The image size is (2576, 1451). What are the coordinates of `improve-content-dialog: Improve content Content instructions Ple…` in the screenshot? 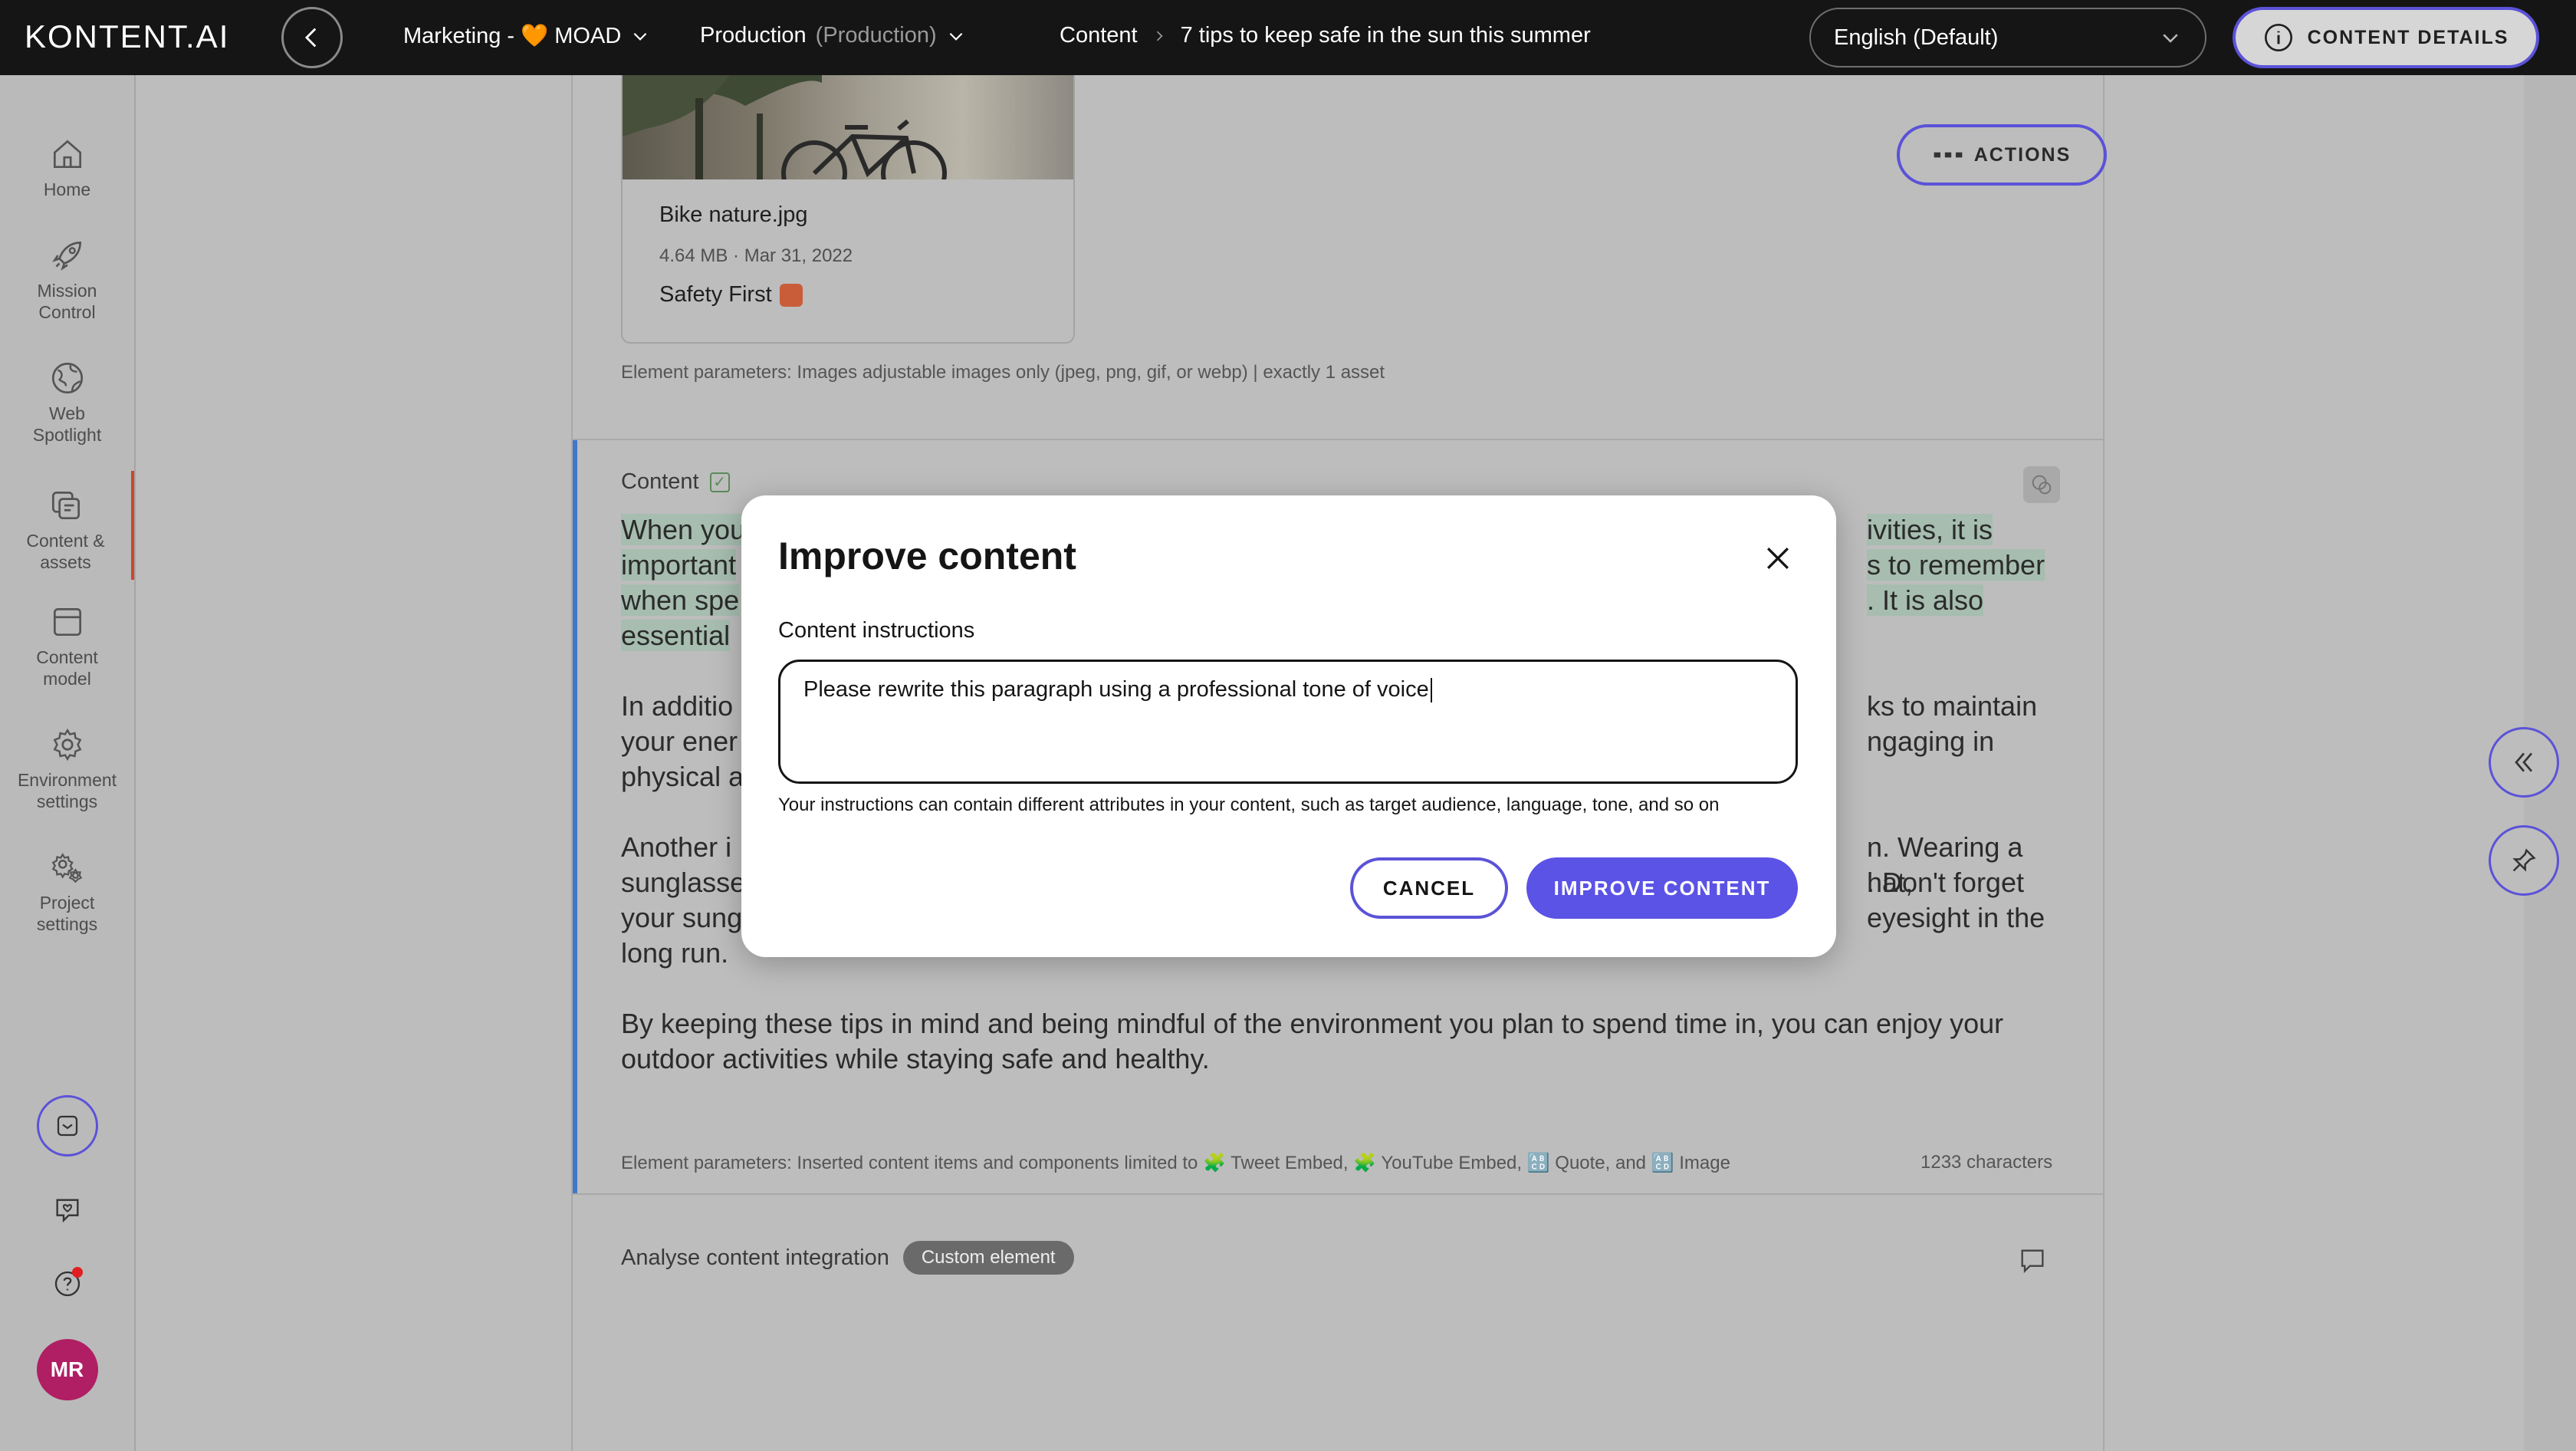 It's located at (1288, 726).